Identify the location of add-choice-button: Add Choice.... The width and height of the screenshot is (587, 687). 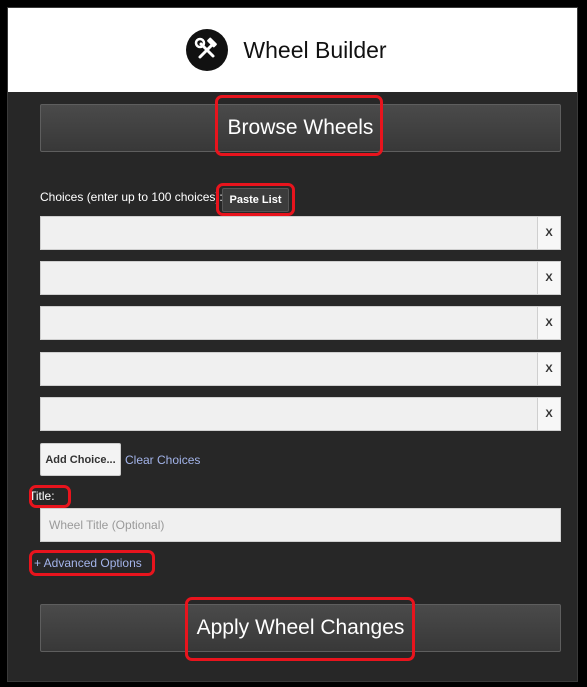
(80, 459).